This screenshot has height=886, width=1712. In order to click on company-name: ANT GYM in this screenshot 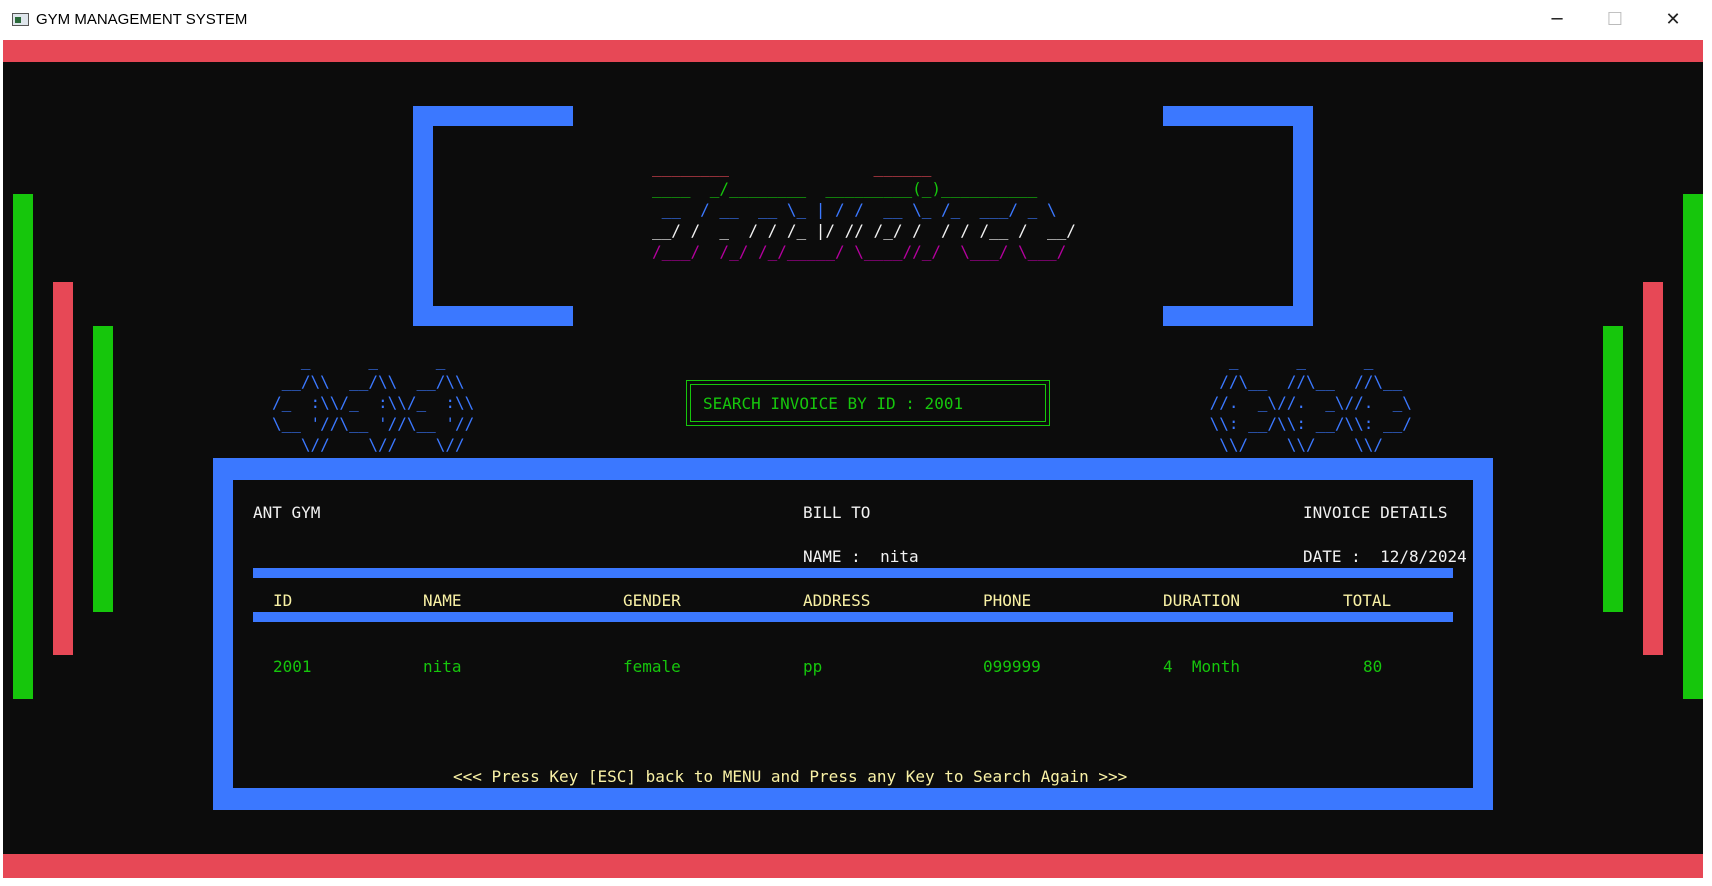, I will do `click(287, 512)`.